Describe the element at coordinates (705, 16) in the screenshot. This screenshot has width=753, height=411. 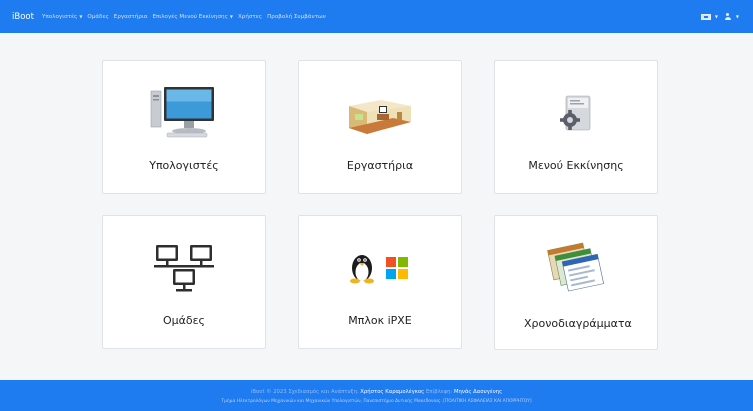
I see `language-flag-icon` at that location.